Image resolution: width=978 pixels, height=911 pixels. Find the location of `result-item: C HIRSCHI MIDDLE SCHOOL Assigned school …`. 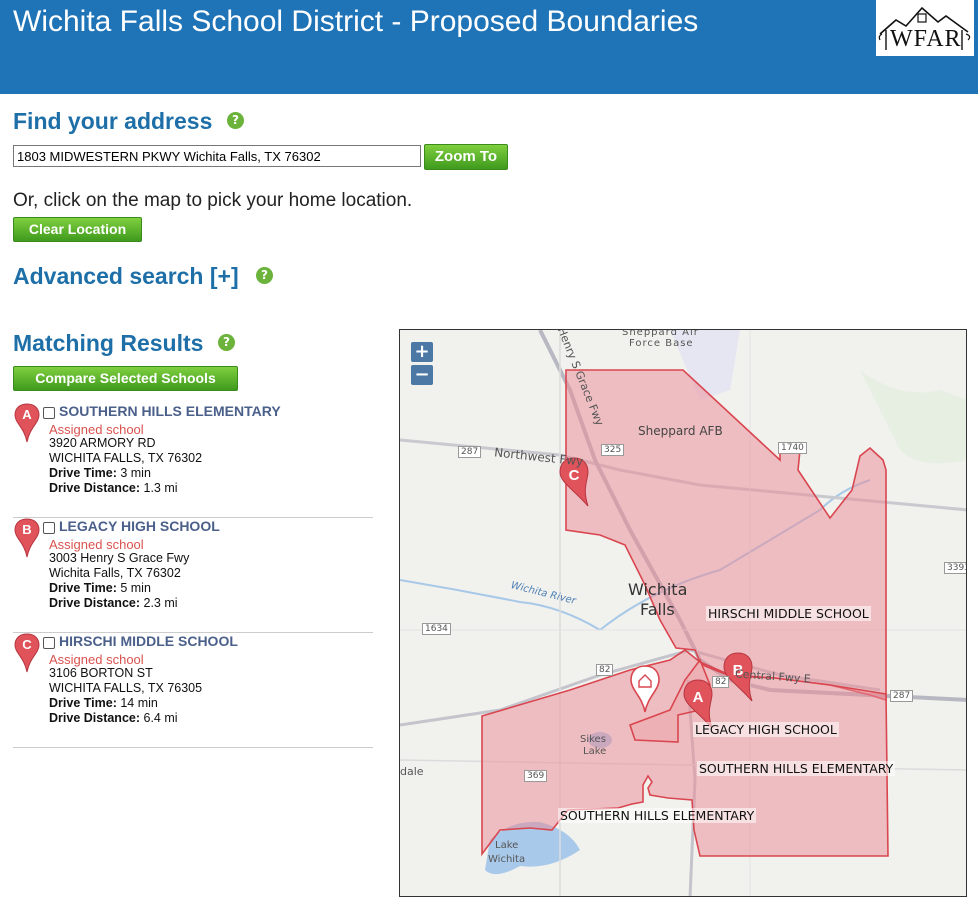

result-item: C HIRSCHI MIDDLE SCHOOL Assigned school … is located at coordinates (193, 690).